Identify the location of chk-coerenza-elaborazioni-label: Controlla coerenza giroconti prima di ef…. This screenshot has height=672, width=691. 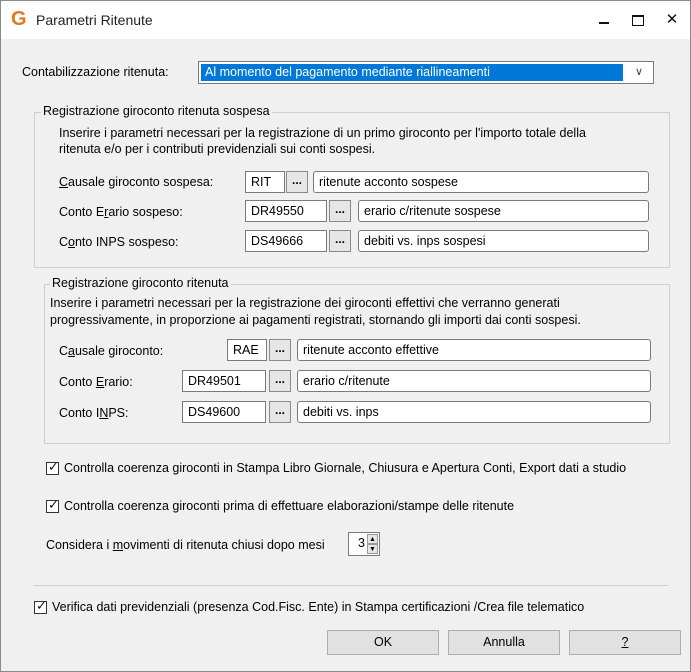
(289, 506).